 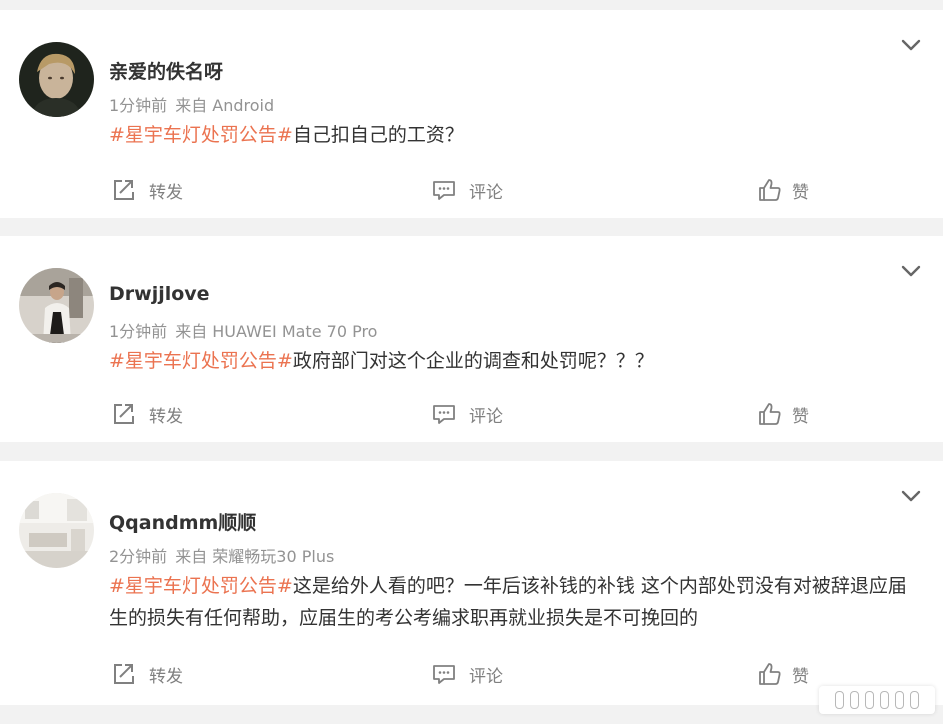 I want to click on comment-text: #星宇车灯处罚公告#政府部门对这个企业的调查和处罚呢？？？, so click(x=516, y=361).